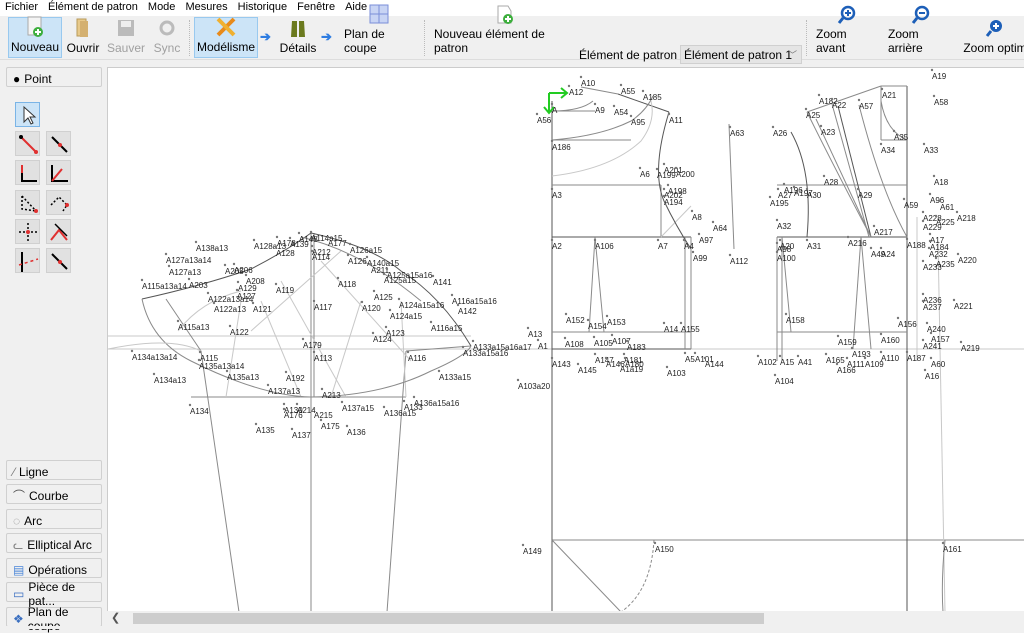 This screenshot has height=633, width=1024. I want to click on point-label: A218, so click(966, 218).